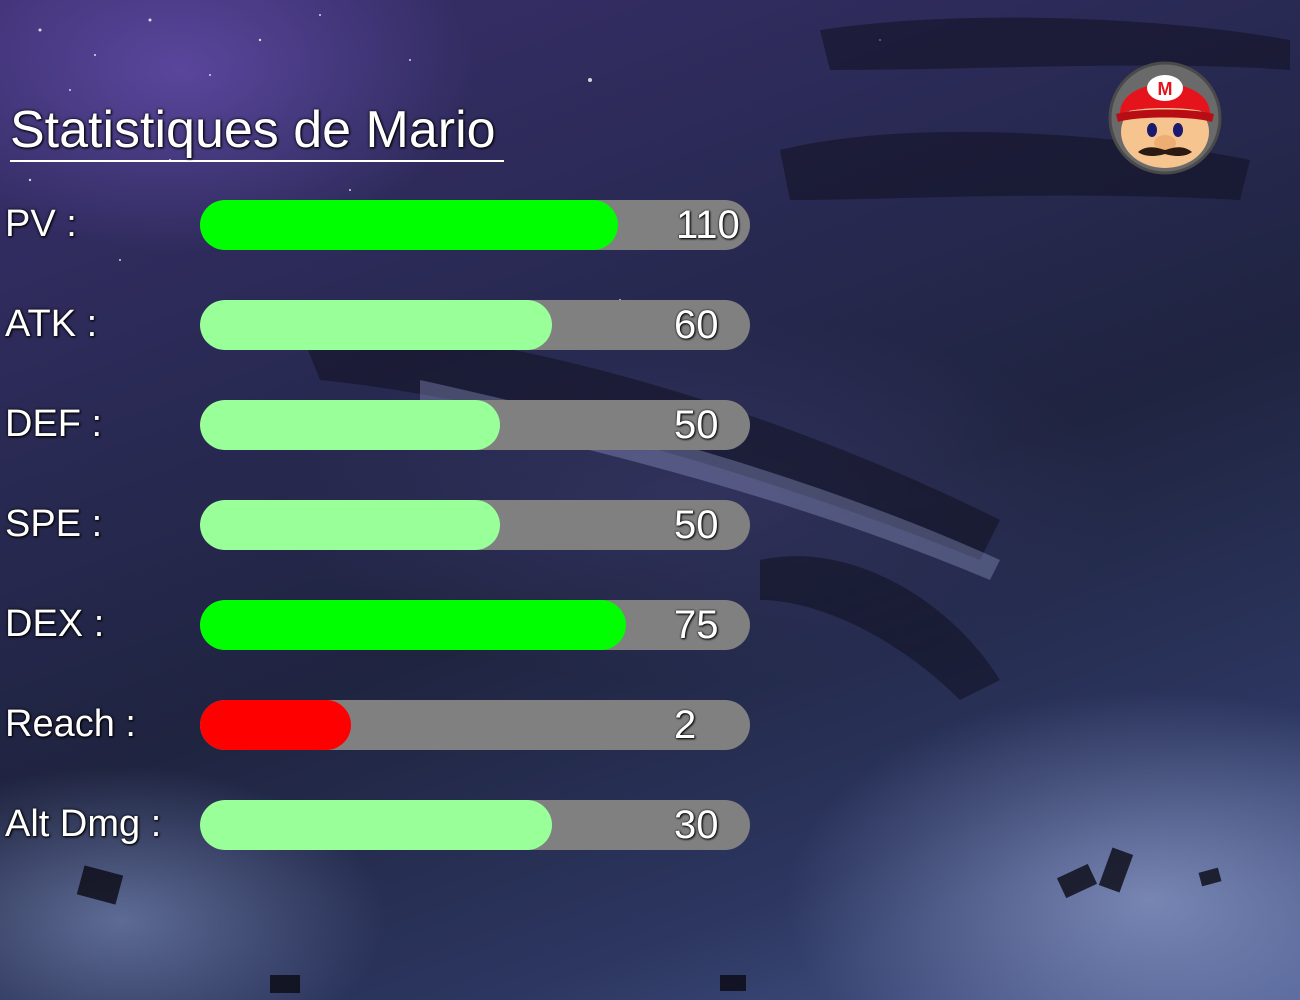 The image size is (1300, 1000). I want to click on stat-label: DEF :, so click(54, 424).